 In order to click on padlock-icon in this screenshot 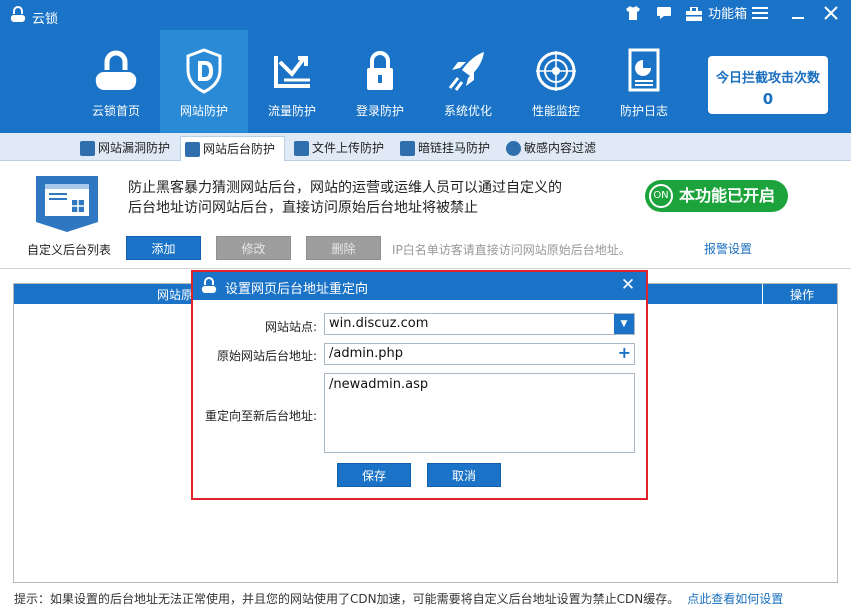, I will do `click(380, 70)`.